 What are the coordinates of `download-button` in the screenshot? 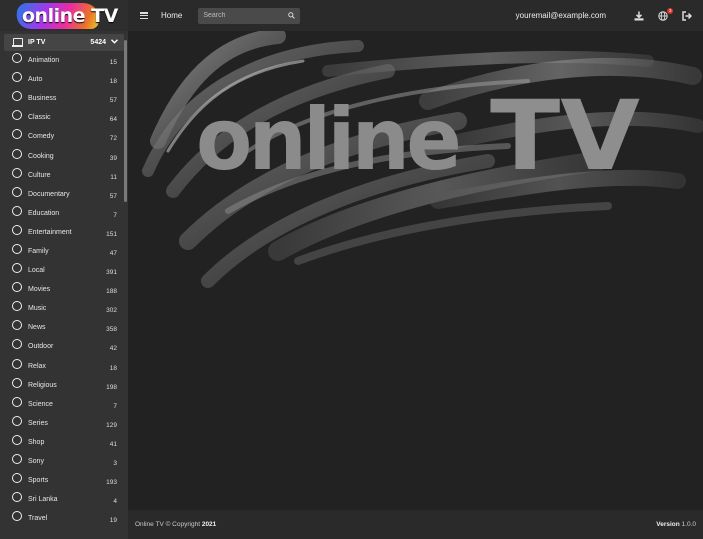 It's located at (639, 16).